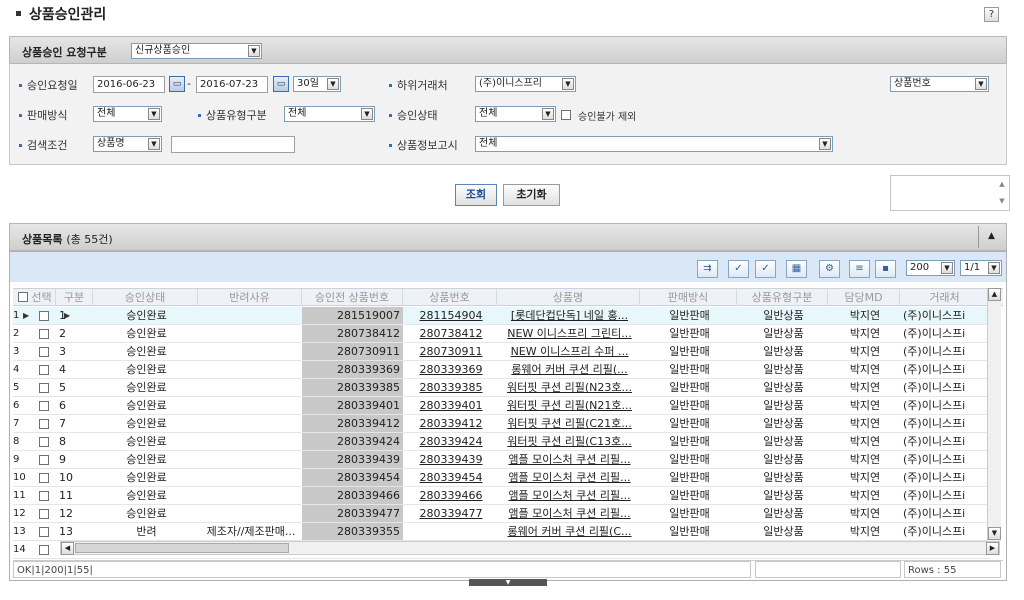 This screenshot has width=1024, height=600. Describe the element at coordinates (991, 14) in the screenshot. I see `help-button: ?` at that location.